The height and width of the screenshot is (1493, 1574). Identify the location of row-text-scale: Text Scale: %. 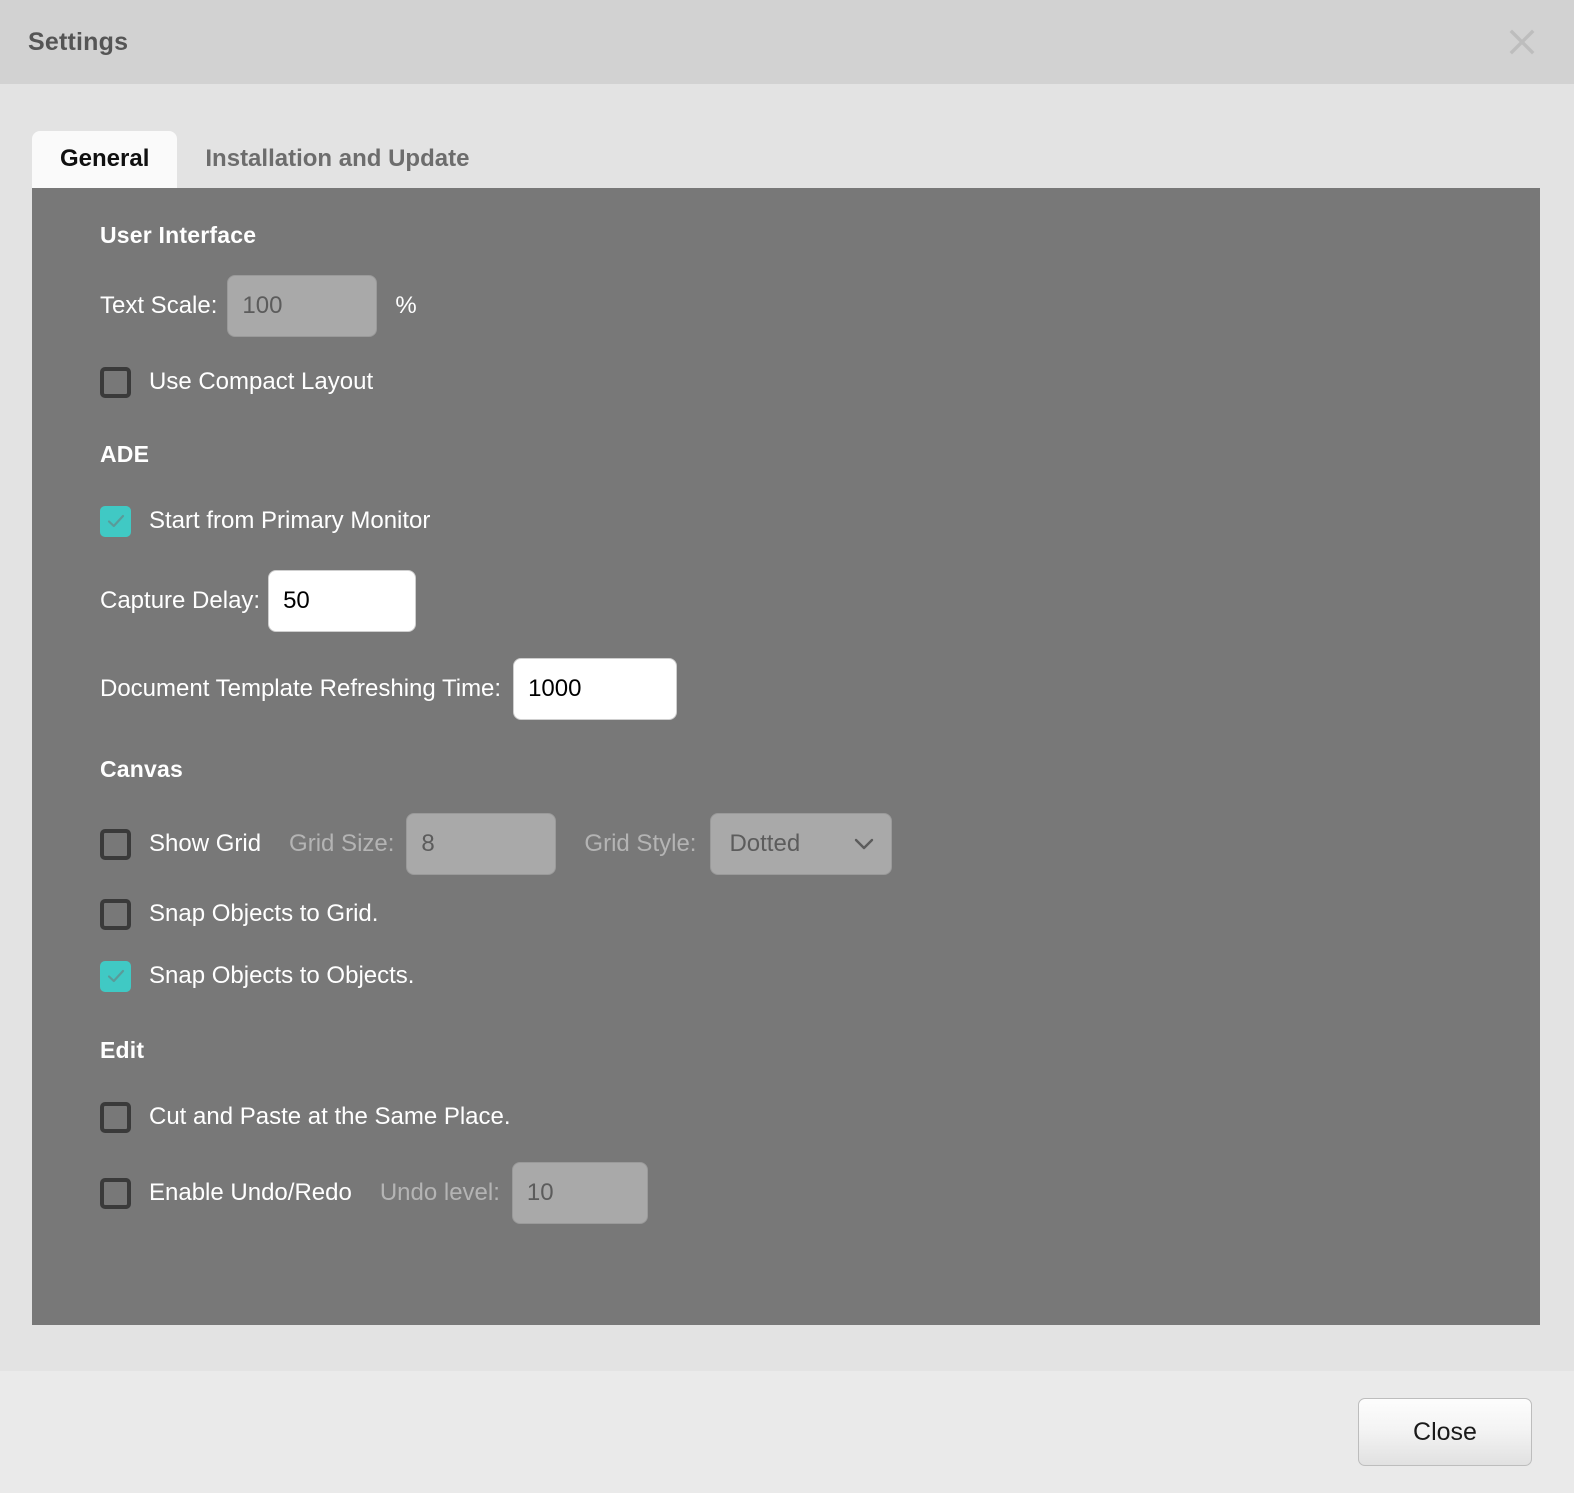
(820, 306).